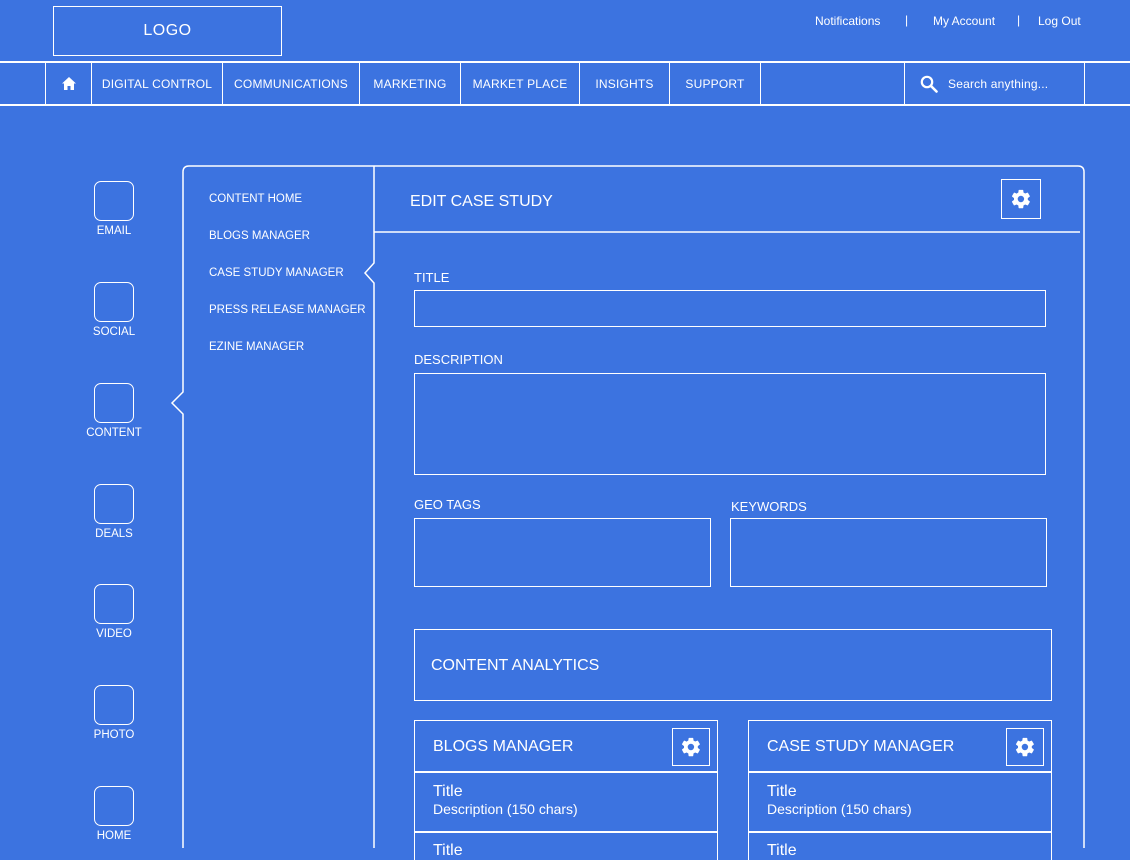 This screenshot has width=1130, height=860. I want to click on blogs-settings-button, so click(691, 747).